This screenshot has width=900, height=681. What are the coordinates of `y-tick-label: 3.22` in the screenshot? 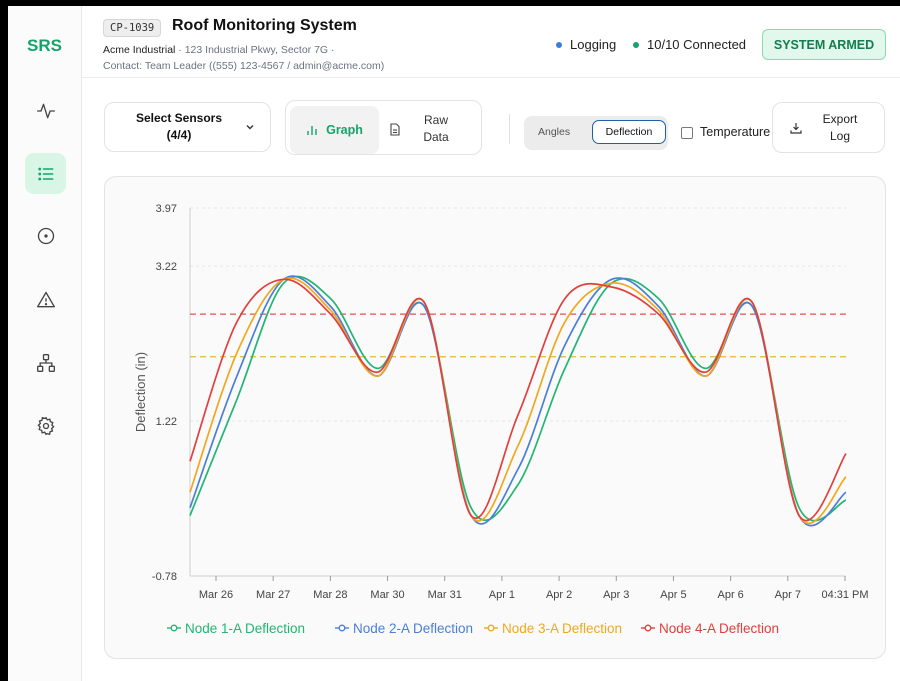 It's located at (166, 267).